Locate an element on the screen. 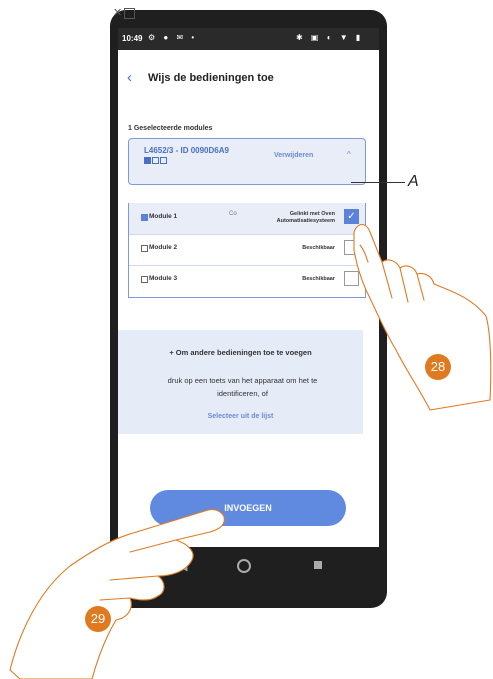 The image size is (493, 679). module-checkbox: ✓ is located at coordinates (351, 216).